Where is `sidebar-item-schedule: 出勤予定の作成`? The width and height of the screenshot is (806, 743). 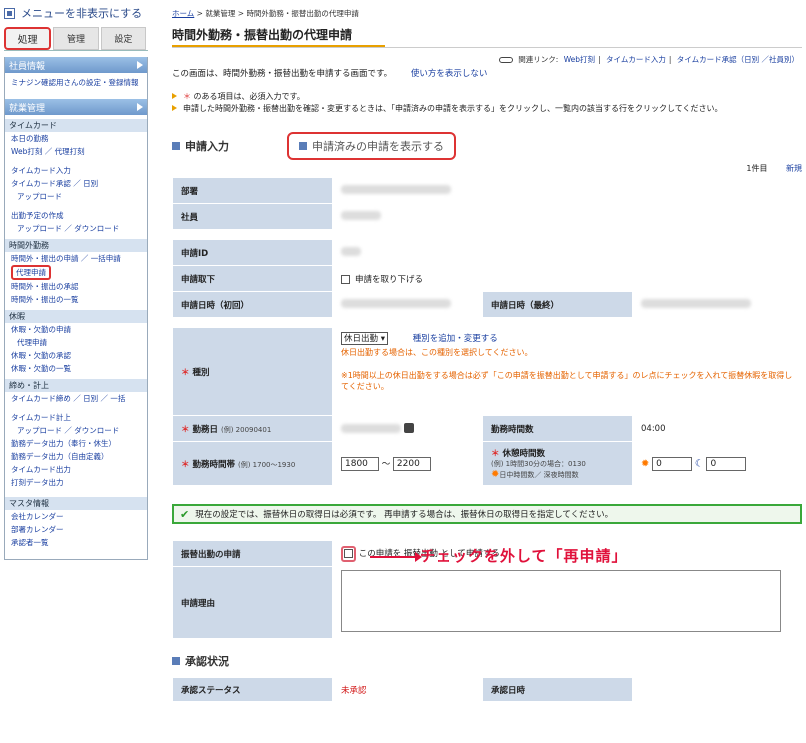
sidebar-item-schedule: 出勤予定の作成 is located at coordinates (76, 215).